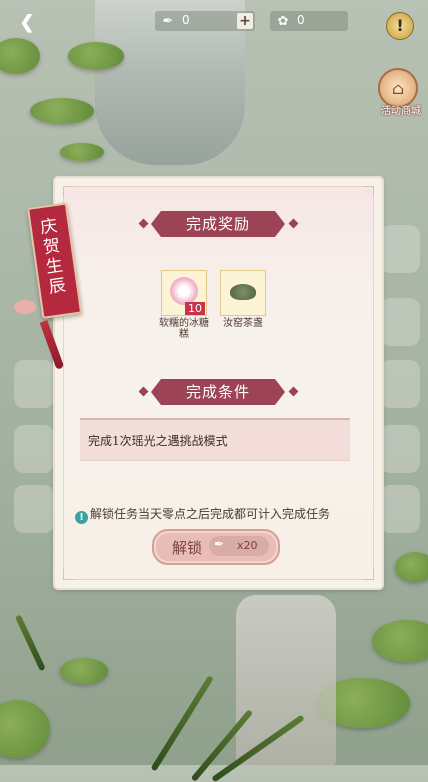 This screenshot has width=428, height=782. Describe the element at coordinates (53, 257) in the screenshot. I see `ribbon-text: 庆贺生辰` at that location.